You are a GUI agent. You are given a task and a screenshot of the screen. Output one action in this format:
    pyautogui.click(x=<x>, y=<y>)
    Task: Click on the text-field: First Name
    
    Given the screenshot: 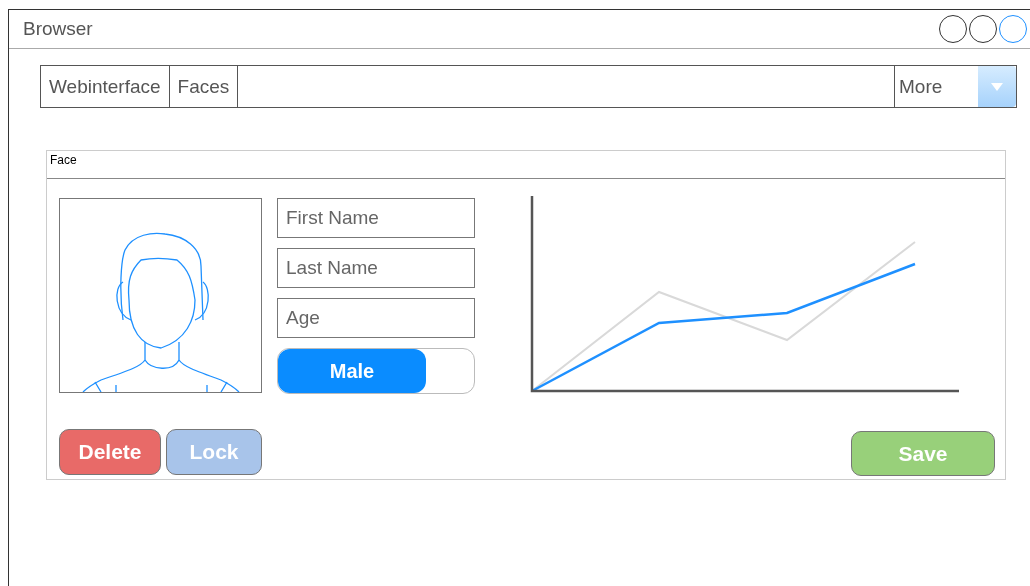 What is the action you would take?
    pyautogui.click(x=376, y=218)
    